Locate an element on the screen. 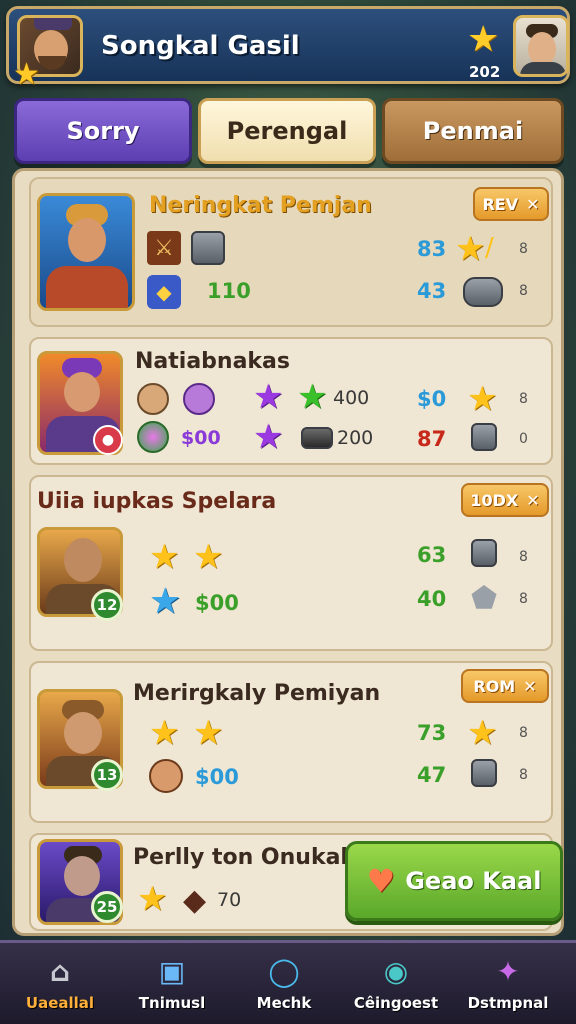 This screenshot has height=1024, width=576. claim-button: ♥ Geao Kaal is located at coordinates (454, 881).